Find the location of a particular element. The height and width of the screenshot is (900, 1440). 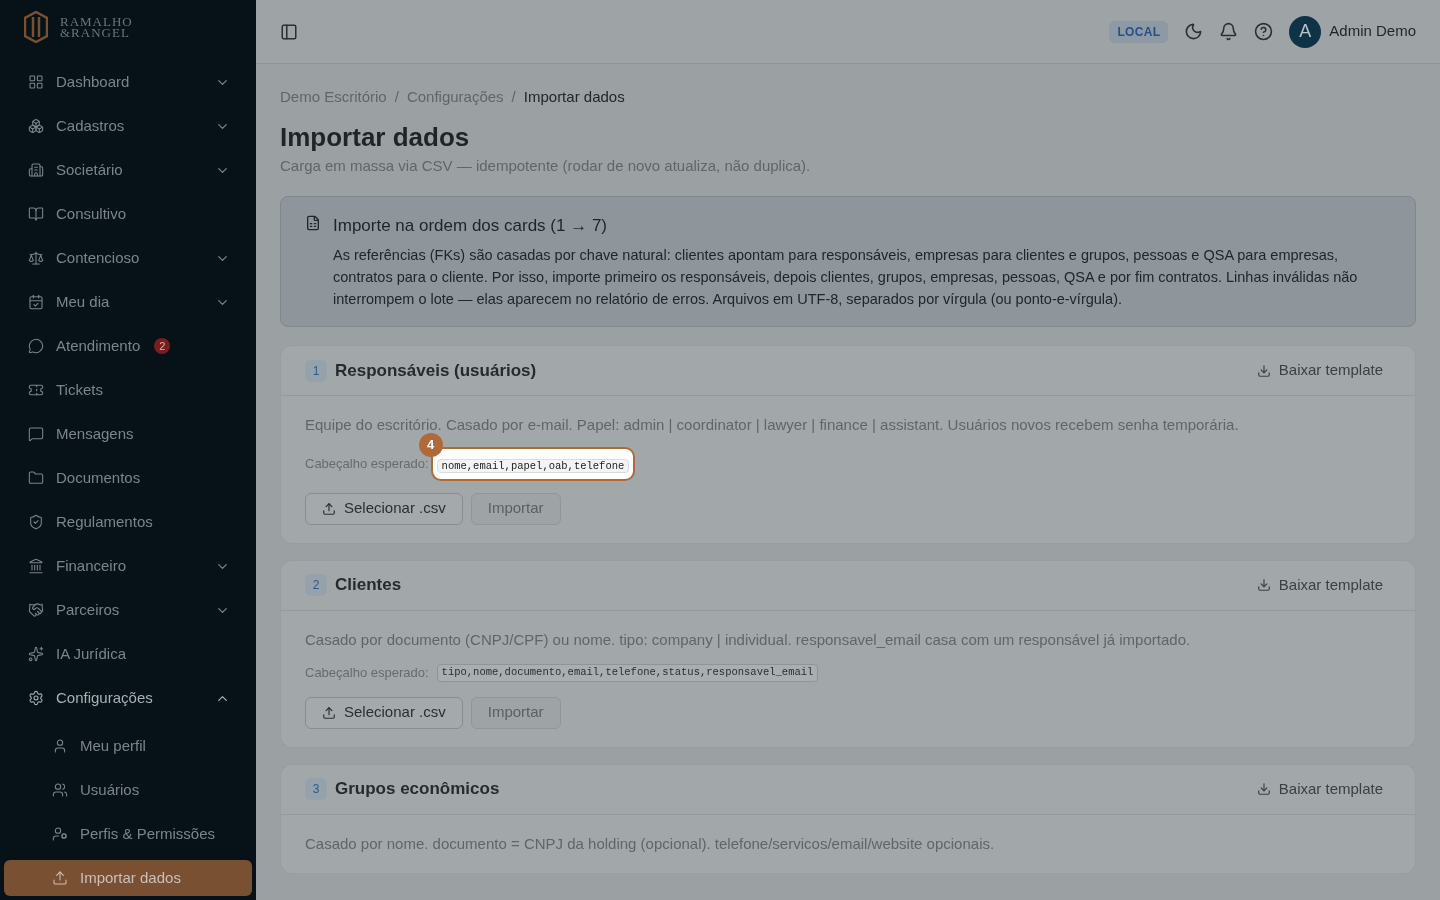

sidebar-subitem: Meu perfil is located at coordinates (128, 746).